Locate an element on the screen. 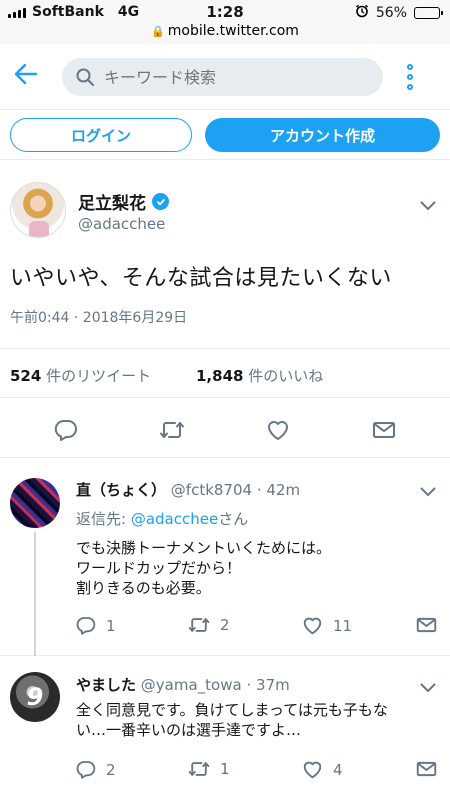 Image resolution: width=450 pixels, height=800 pixels. battery-percent: 56% is located at coordinates (391, 13).